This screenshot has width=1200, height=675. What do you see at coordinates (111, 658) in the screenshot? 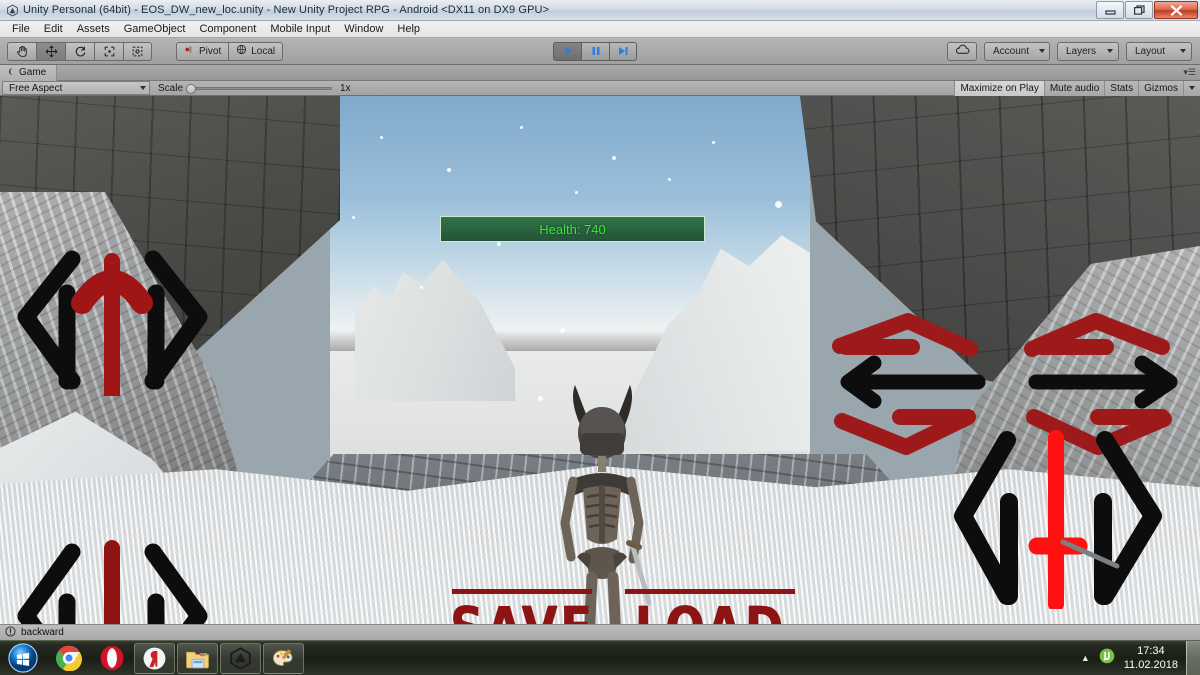
I see `opera-icon` at bounding box center [111, 658].